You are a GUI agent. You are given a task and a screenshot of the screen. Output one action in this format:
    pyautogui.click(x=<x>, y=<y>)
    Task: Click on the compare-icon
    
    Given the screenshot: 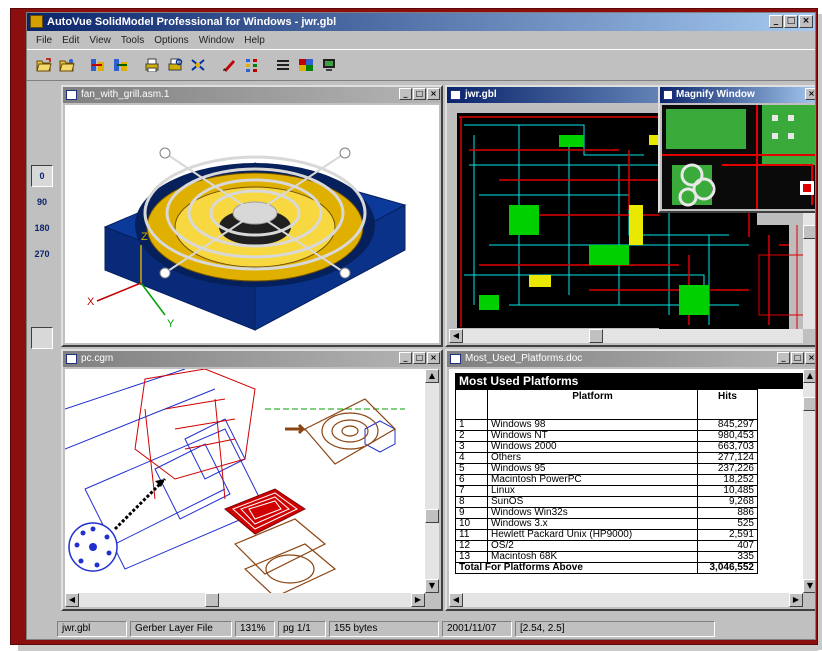 What is the action you would take?
    pyautogui.click(x=97, y=65)
    